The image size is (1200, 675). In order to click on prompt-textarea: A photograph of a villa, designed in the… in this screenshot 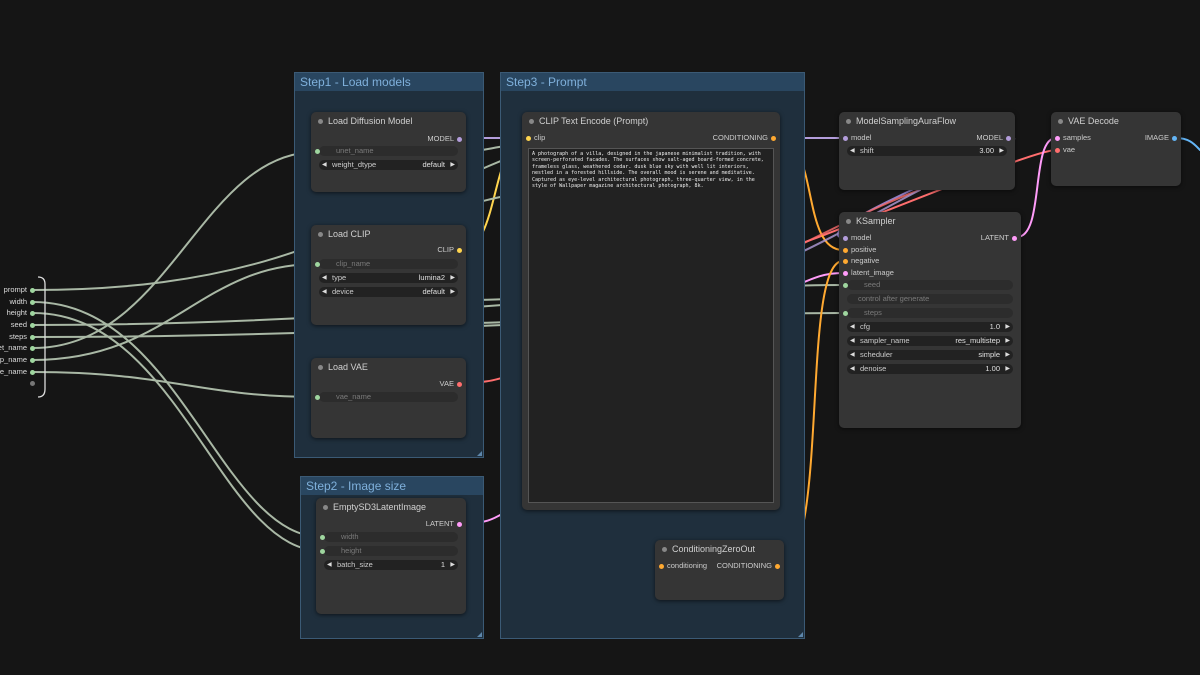, I will do `click(651, 325)`.